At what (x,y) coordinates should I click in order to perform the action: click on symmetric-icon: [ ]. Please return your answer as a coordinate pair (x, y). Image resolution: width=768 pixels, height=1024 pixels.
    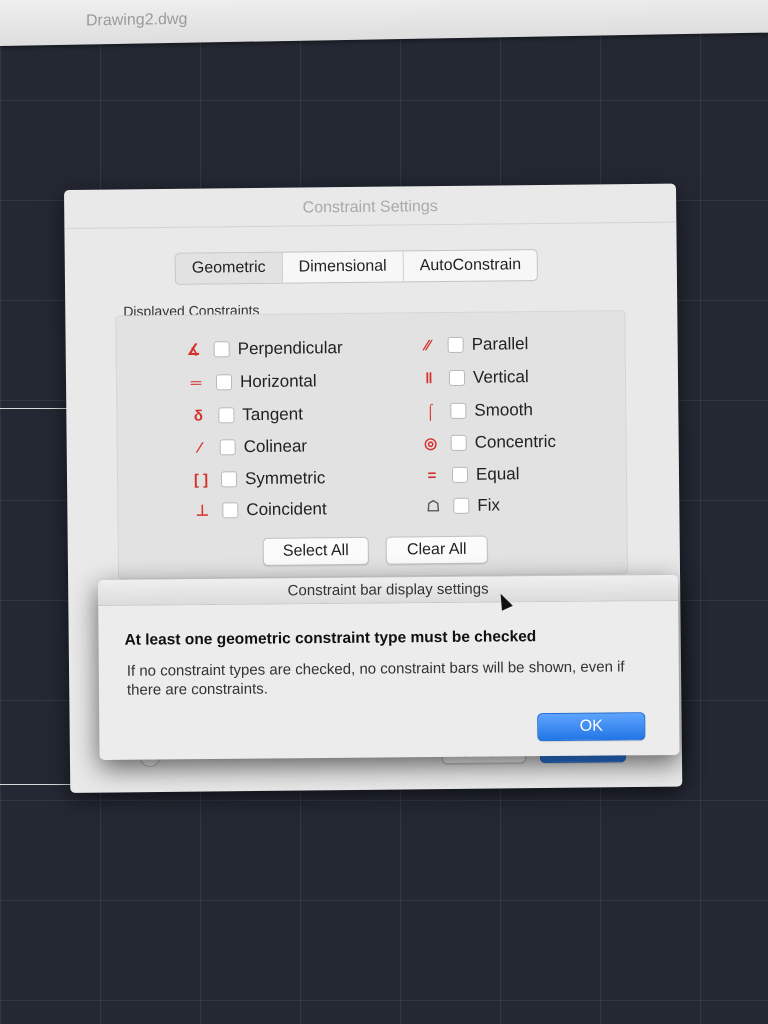
    Looking at the image, I should click on (201, 480).